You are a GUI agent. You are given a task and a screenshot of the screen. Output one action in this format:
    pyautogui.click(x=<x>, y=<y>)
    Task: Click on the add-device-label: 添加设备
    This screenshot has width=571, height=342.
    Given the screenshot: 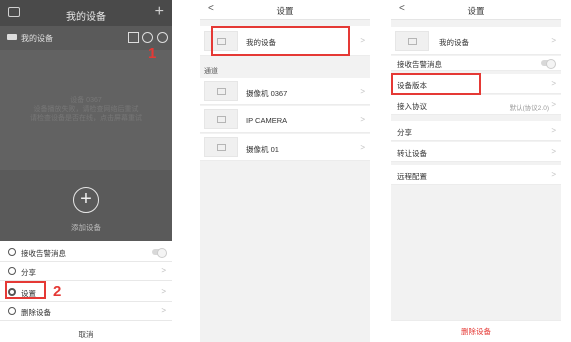 What is the action you would take?
    pyautogui.click(x=86, y=227)
    